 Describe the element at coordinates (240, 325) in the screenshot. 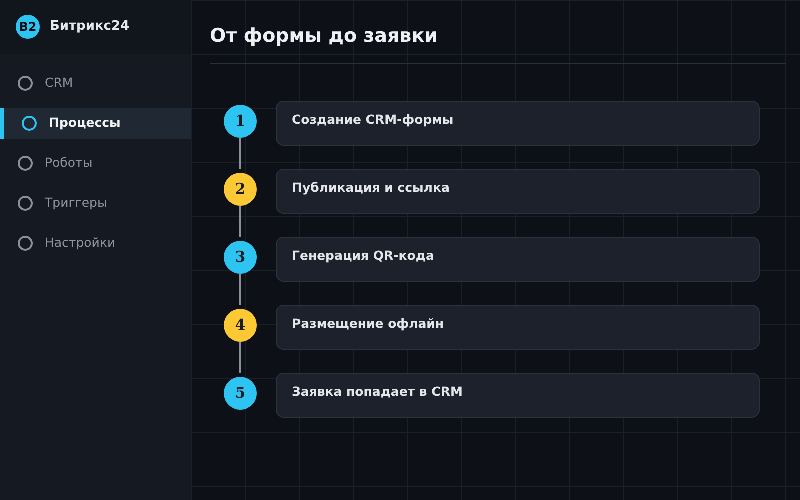

I see `step-number: 4` at that location.